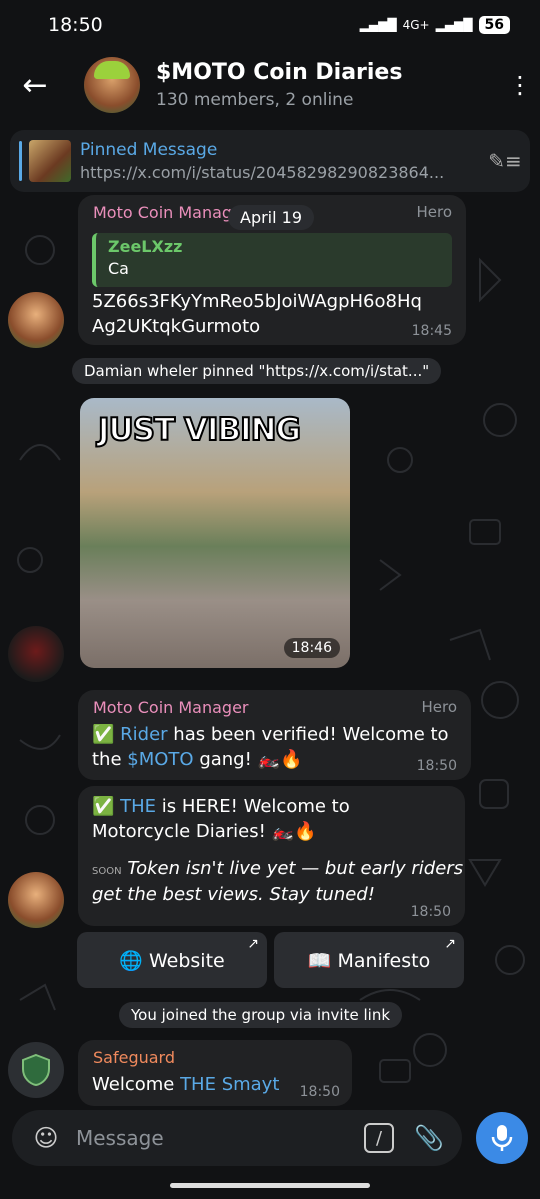 Image resolution: width=540 pixels, height=1199 pixels. I want to click on microphone-button, so click(502, 1138).